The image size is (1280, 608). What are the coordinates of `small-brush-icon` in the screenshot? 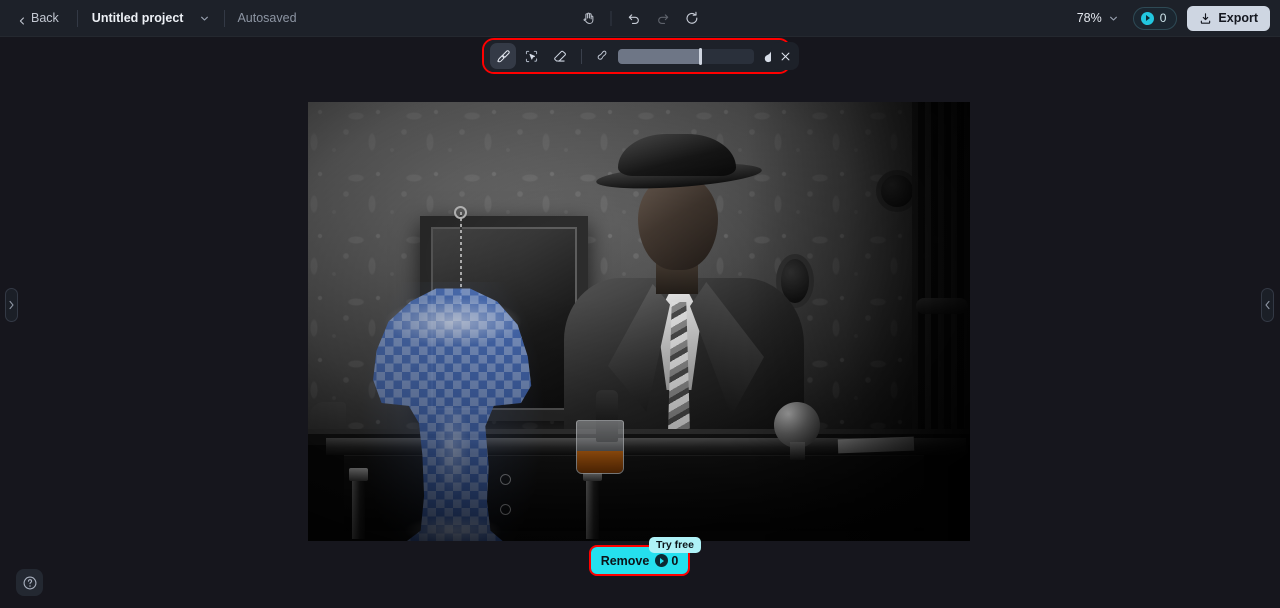 It's located at (602, 55).